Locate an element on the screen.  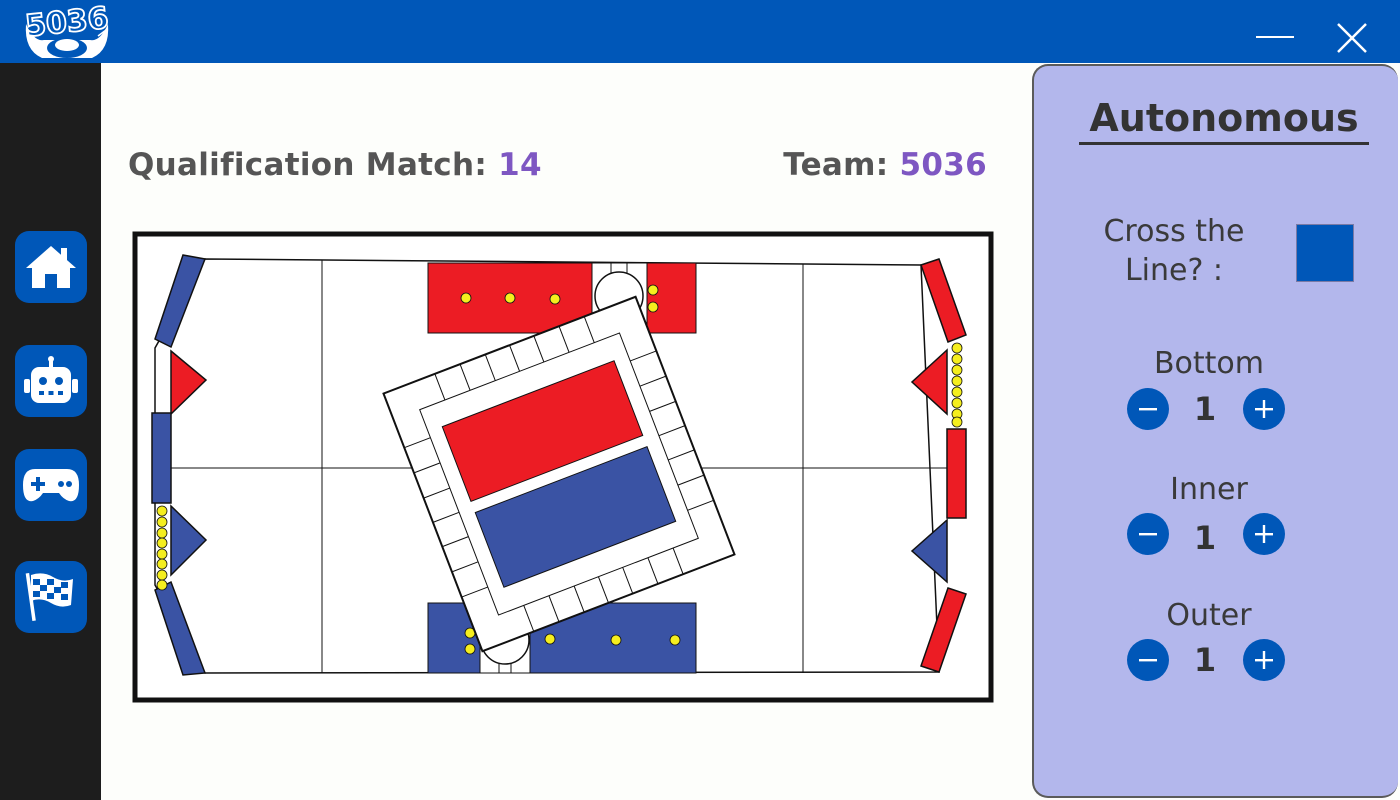
bottom-value: 1 is located at coordinates (1205, 409).